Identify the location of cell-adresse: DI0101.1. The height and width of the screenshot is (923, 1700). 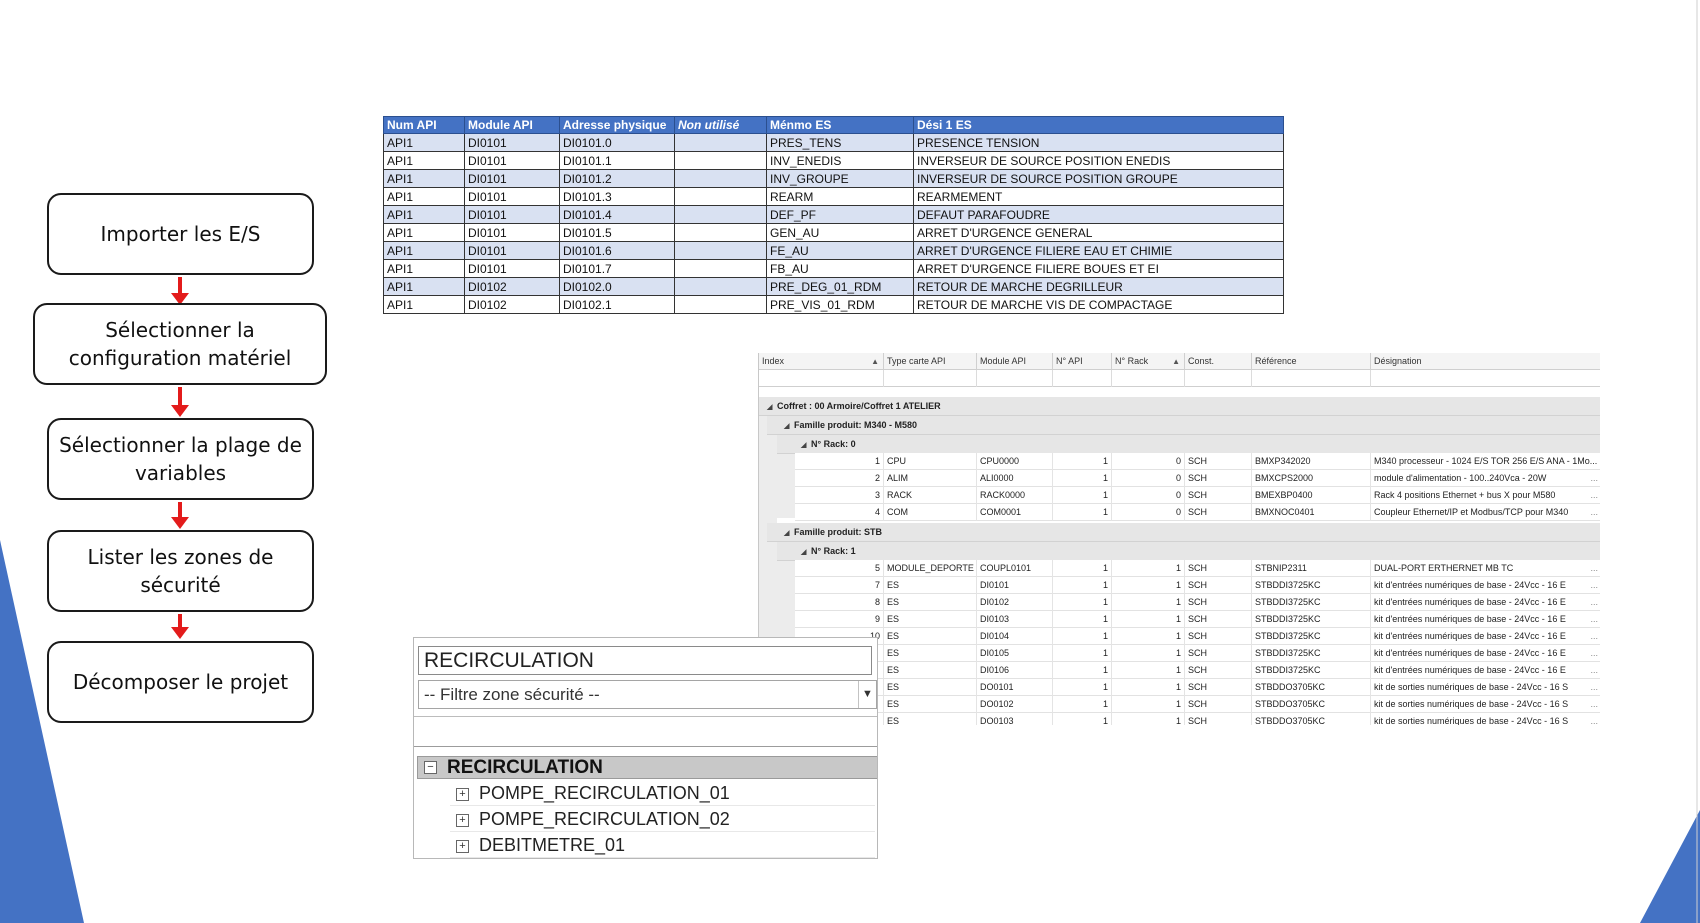
(617, 160).